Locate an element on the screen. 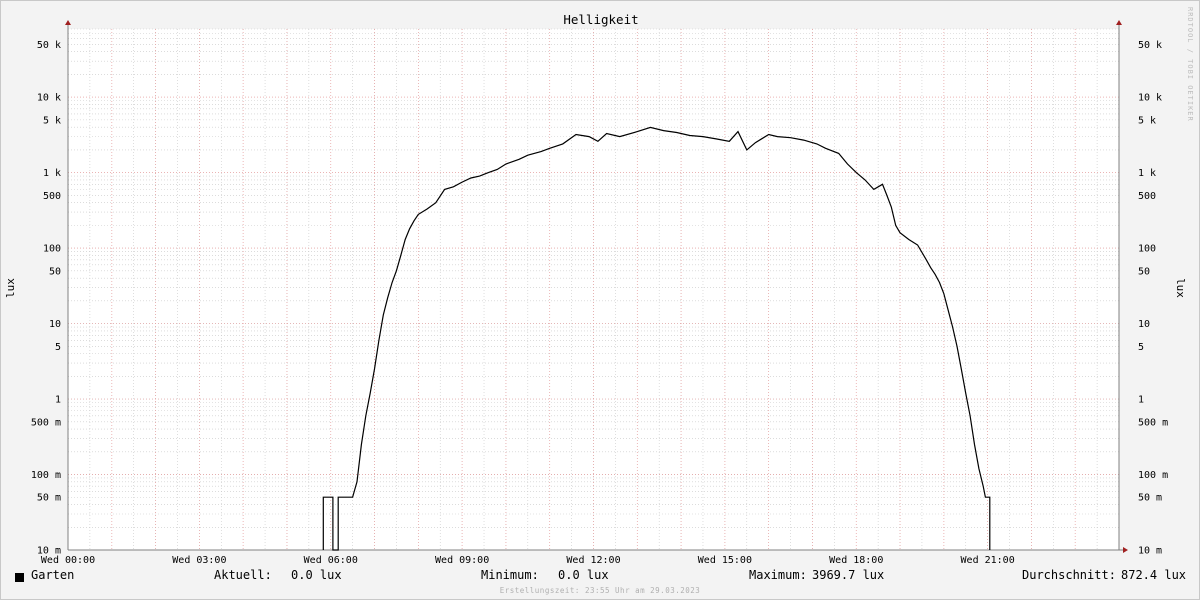 This screenshot has height=600, width=1200. y-tick-label-left: 100 m is located at coordinates (46, 475).